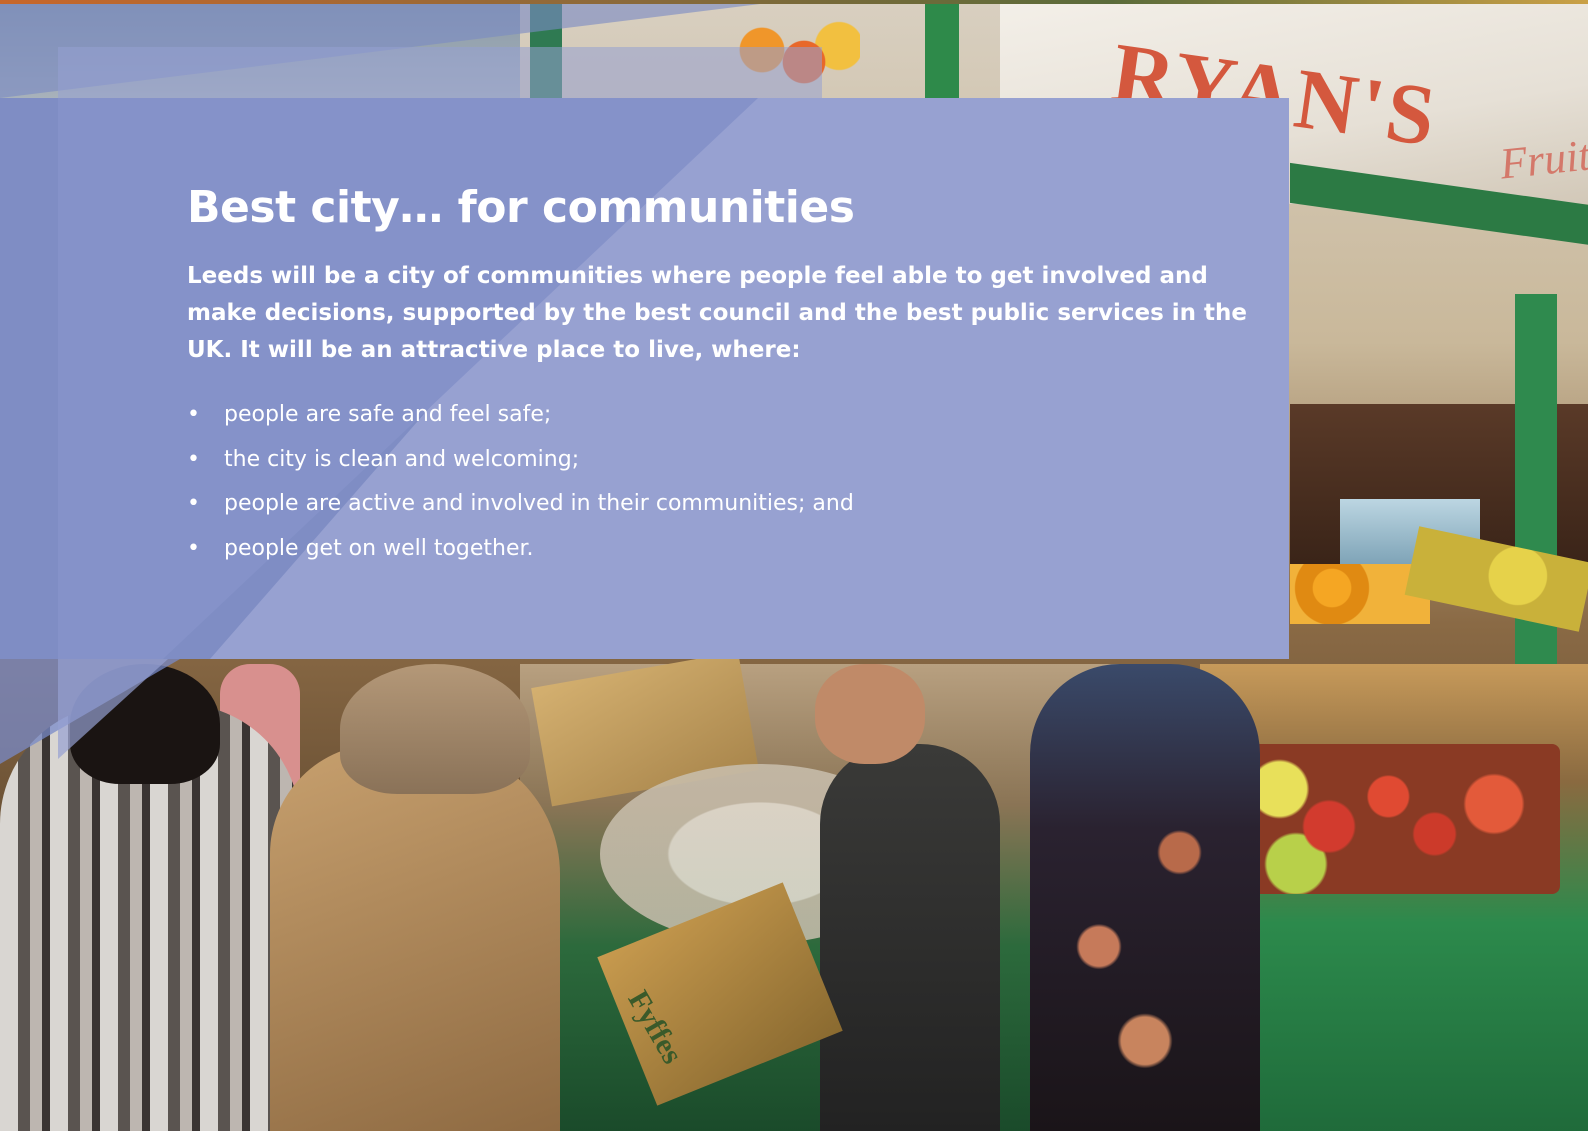 The height and width of the screenshot is (1131, 1588). Describe the element at coordinates (402, 459) in the screenshot. I see `list-item-text: the city is clean and welcoming;` at that location.